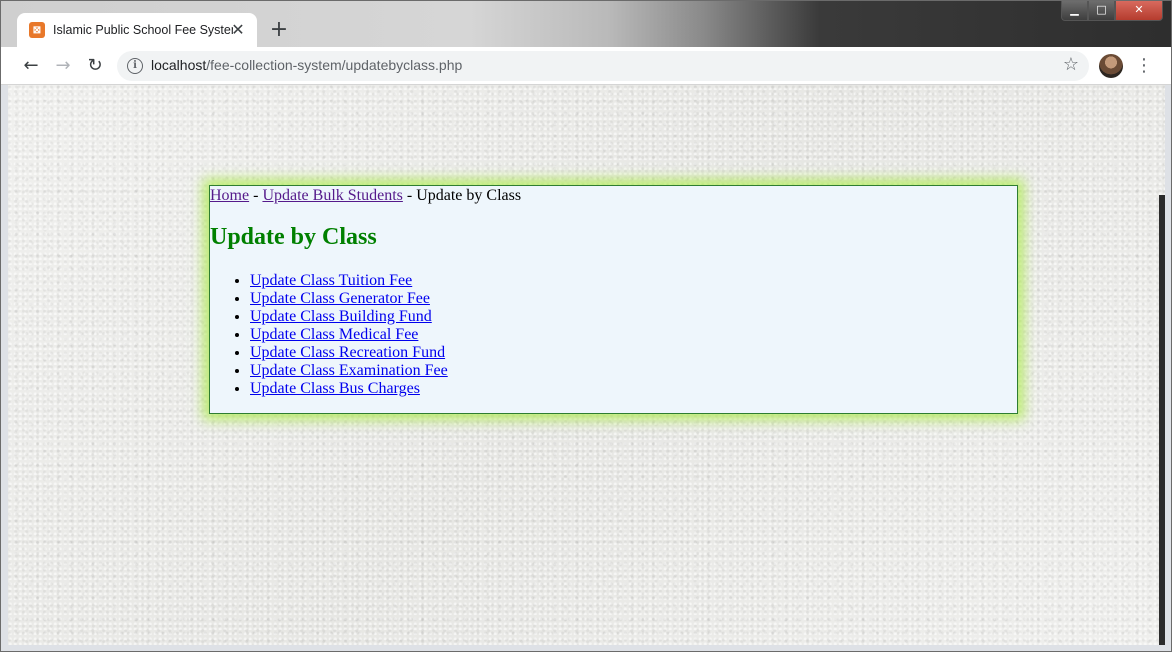  I want to click on list-item: Update Class Tuition Fee, so click(349, 281).